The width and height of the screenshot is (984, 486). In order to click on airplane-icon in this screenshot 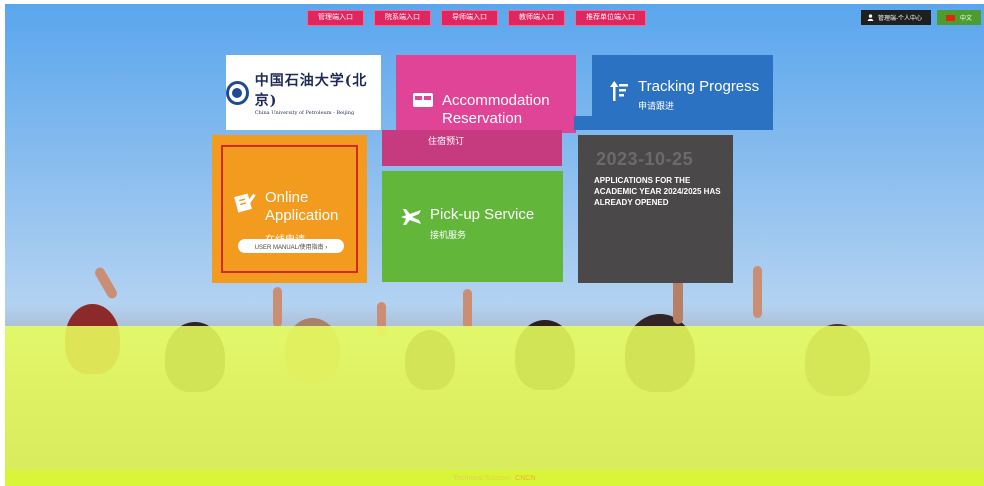, I will do `click(411, 217)`.